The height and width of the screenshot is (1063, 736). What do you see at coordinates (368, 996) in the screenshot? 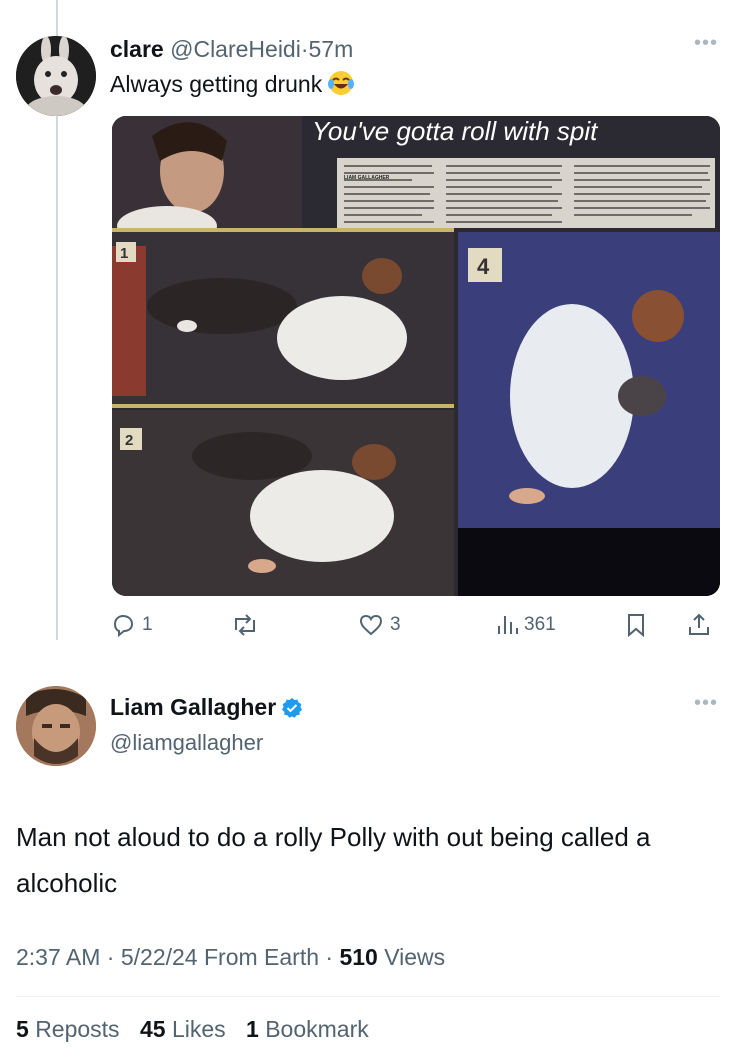
I see `divider` at bounding box center [368, 996].